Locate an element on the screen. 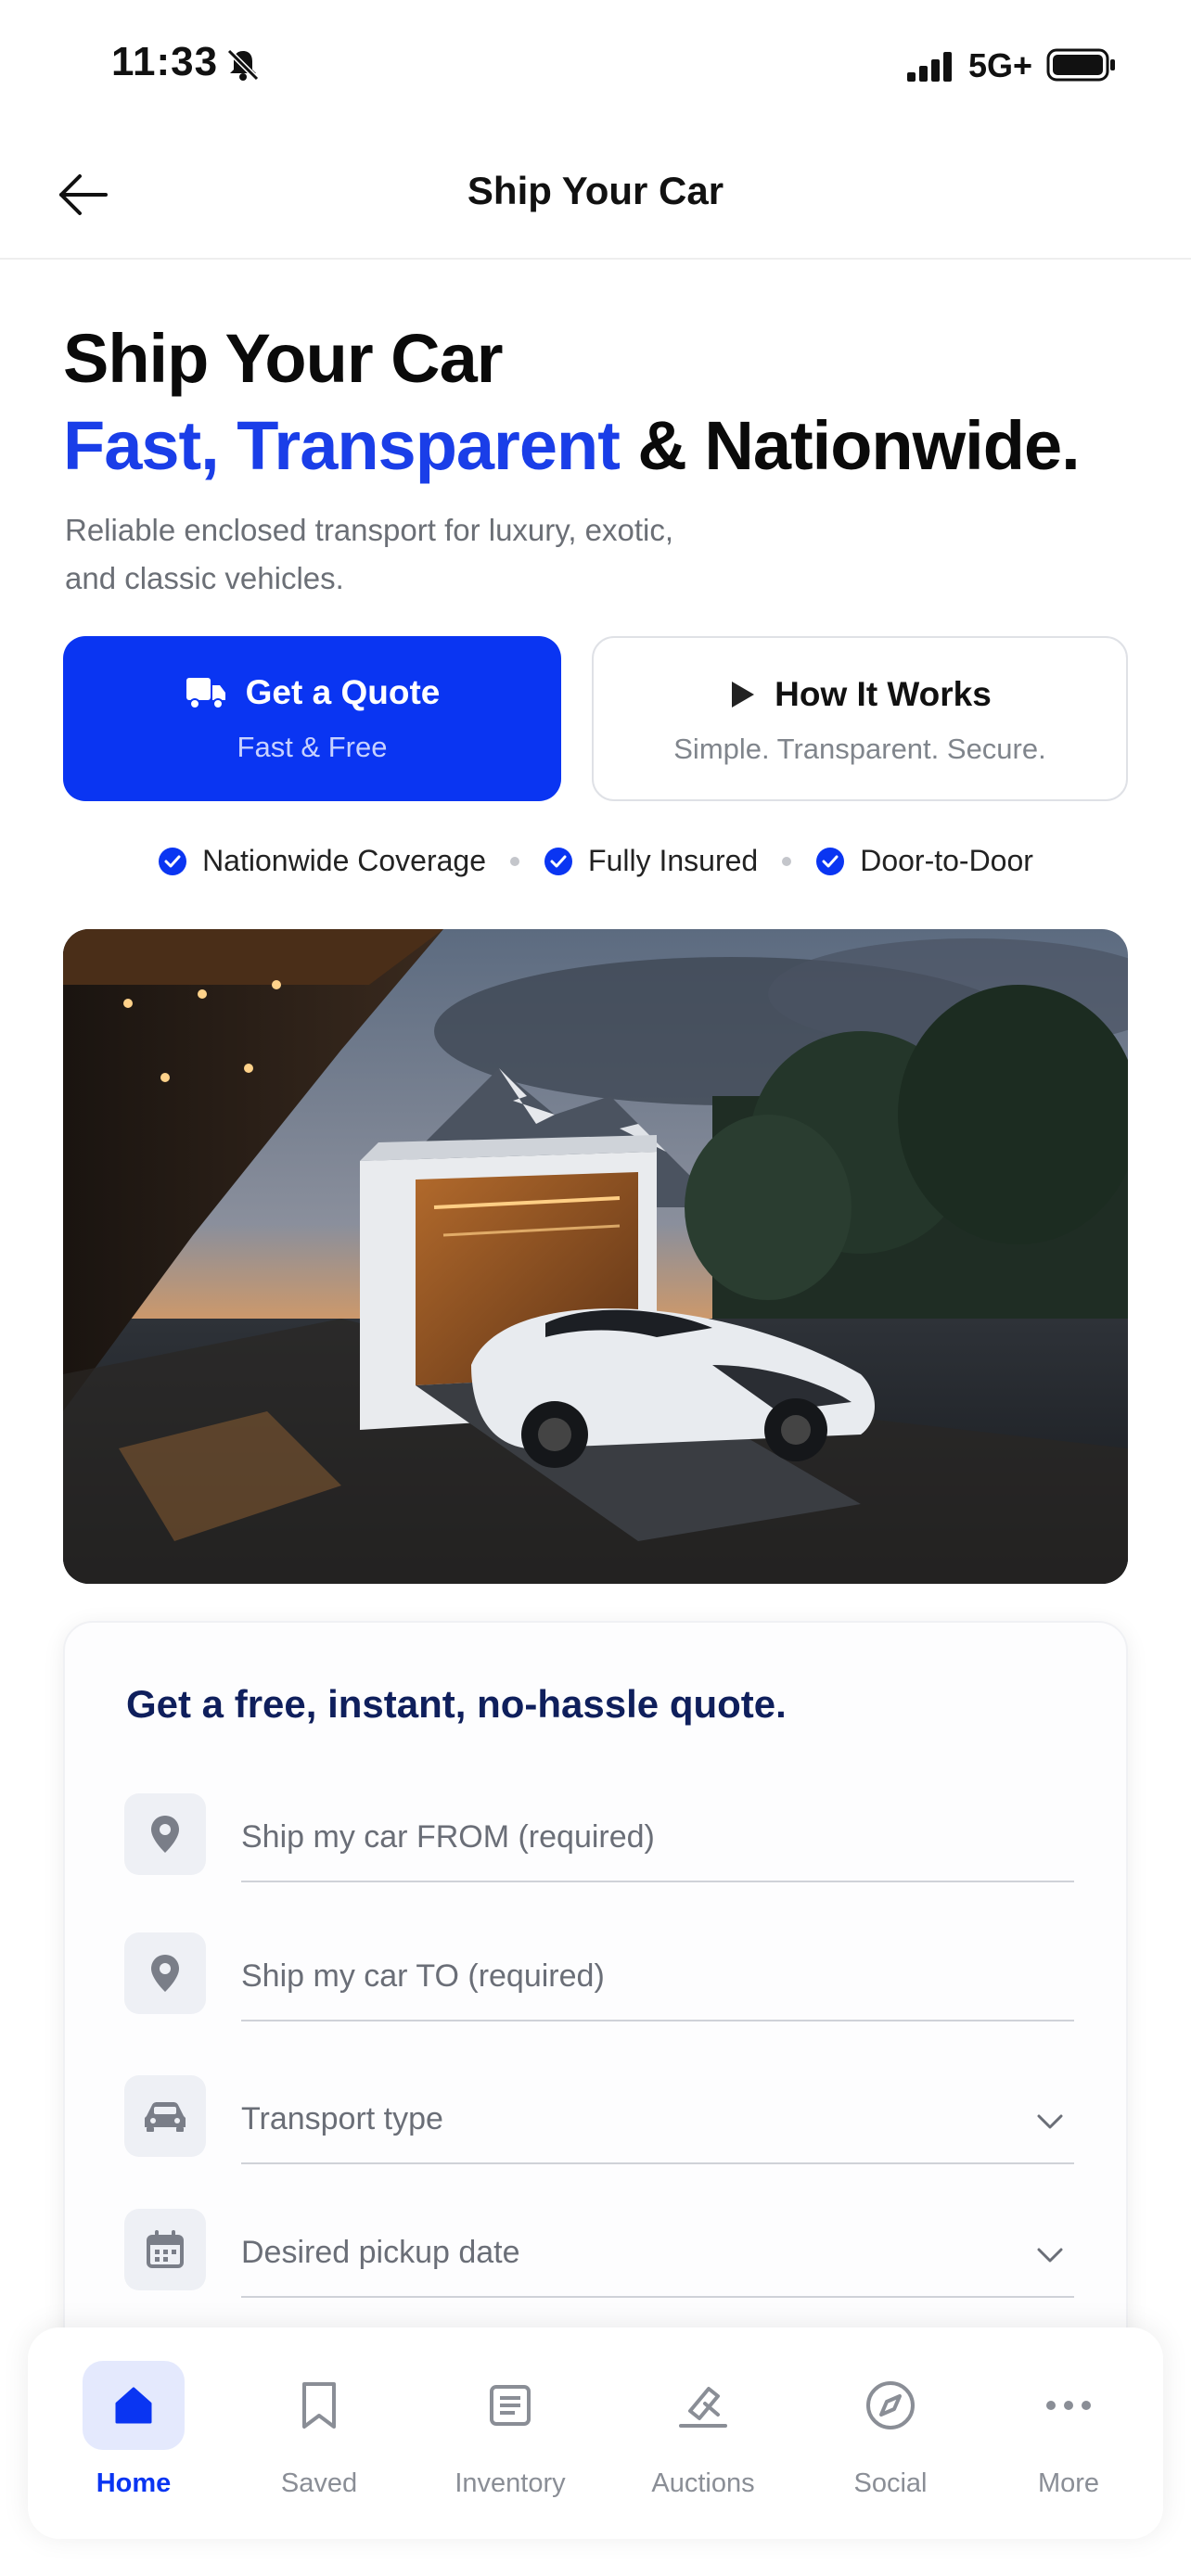  status-time: 11:33 is located at coordinates (165, 61).